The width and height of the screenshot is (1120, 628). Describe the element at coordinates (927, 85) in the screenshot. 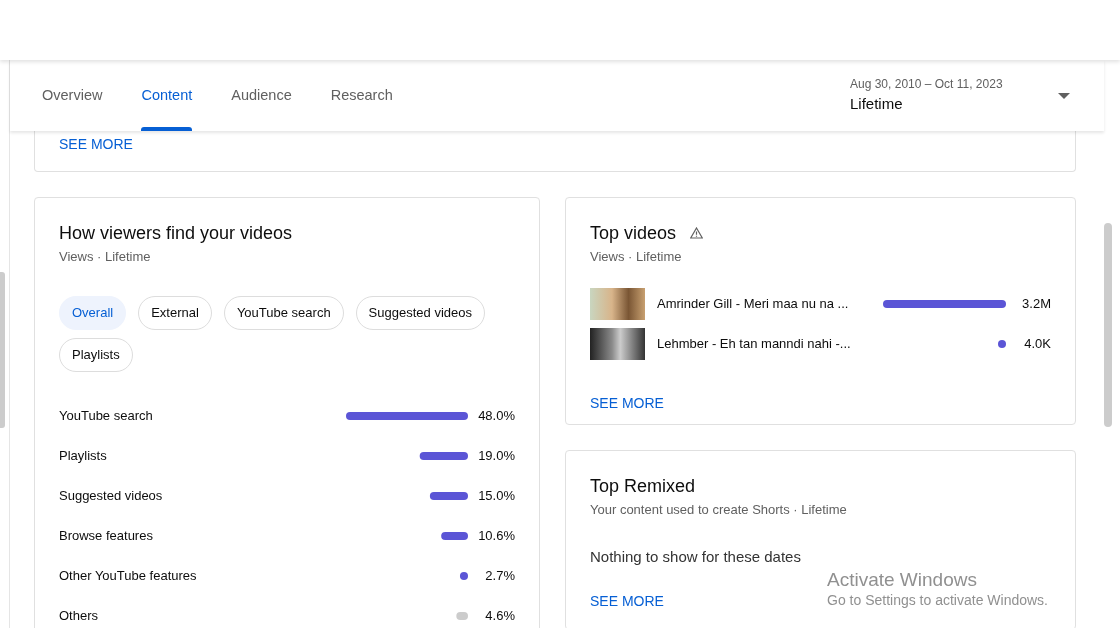

I see `date-range: Aug 30, 2010 – Oct 11, 2023` at that location.